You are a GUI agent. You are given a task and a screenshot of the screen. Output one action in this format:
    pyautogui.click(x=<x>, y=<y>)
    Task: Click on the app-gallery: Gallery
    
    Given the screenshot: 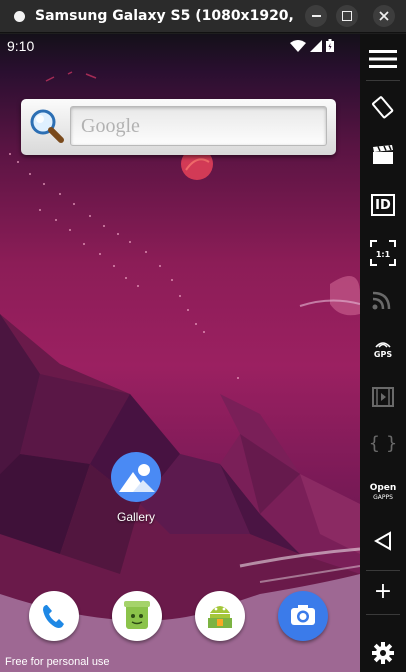 What is the action you would take?
    pyautogui.click(x=136, y=488)
    